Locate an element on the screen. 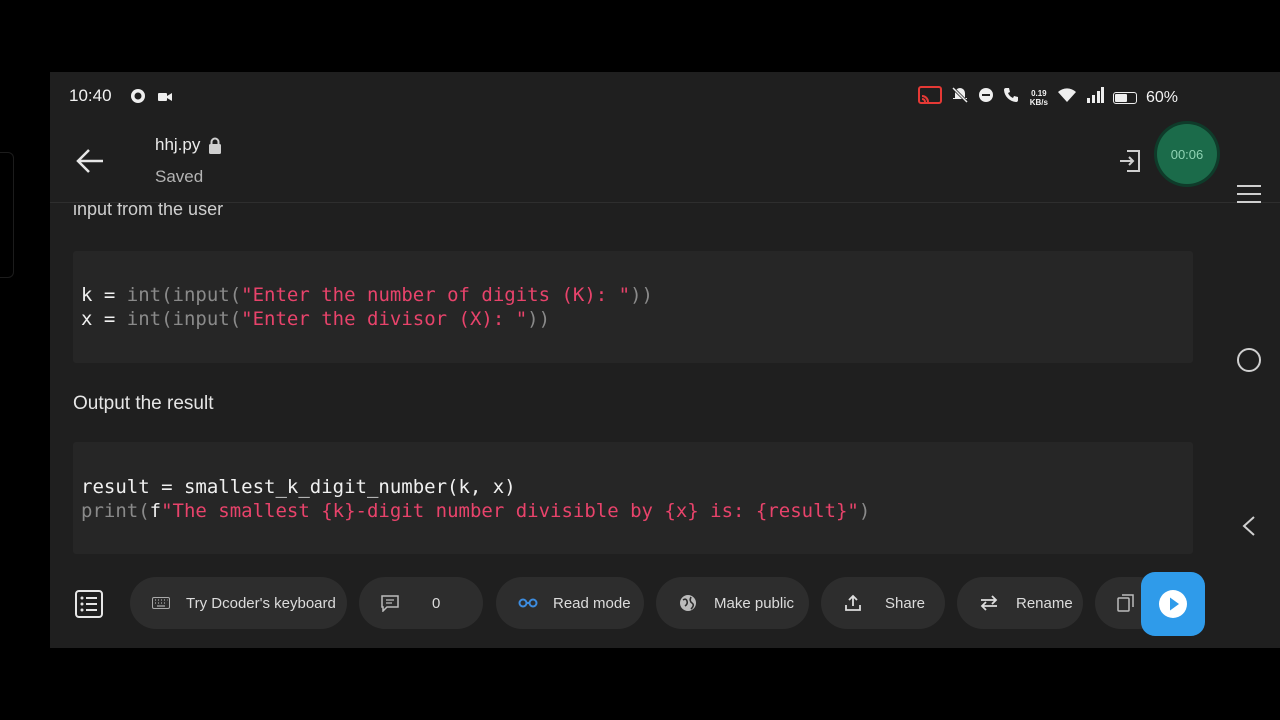 Image resolution: width=1280 pixels, height=720 pixels. list-icon is located at coordinates (89, 604).